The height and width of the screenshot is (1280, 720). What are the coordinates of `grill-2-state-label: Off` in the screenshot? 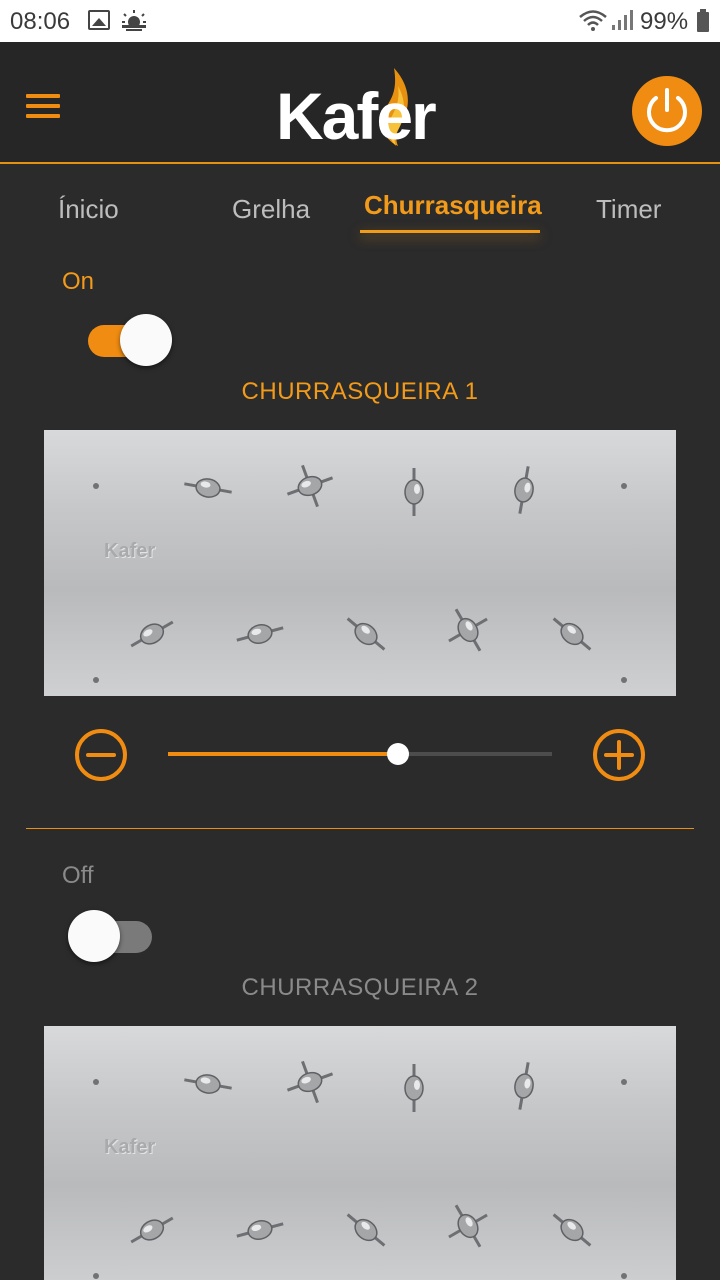 It's located at (78, 875).